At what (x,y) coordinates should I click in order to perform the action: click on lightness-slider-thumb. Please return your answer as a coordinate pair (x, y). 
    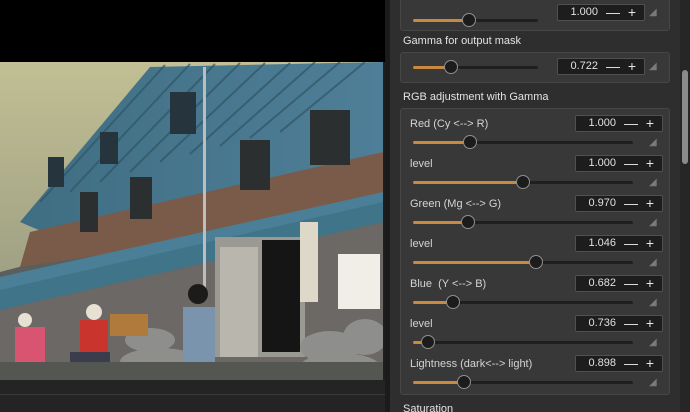
    Looking at the image, I should click on (463, 382).